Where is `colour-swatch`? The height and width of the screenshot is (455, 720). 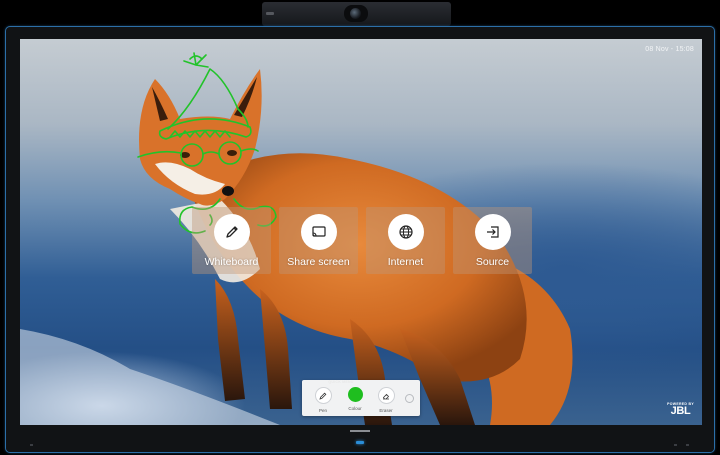 colour-swatch is located at coordinates (355, 394).